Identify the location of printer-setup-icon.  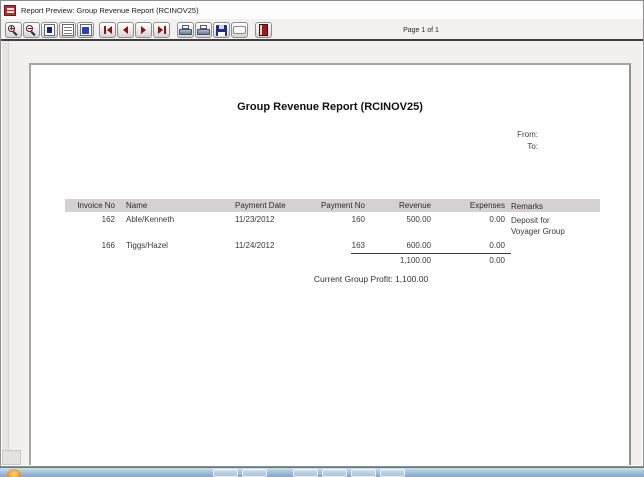
(185, 30).